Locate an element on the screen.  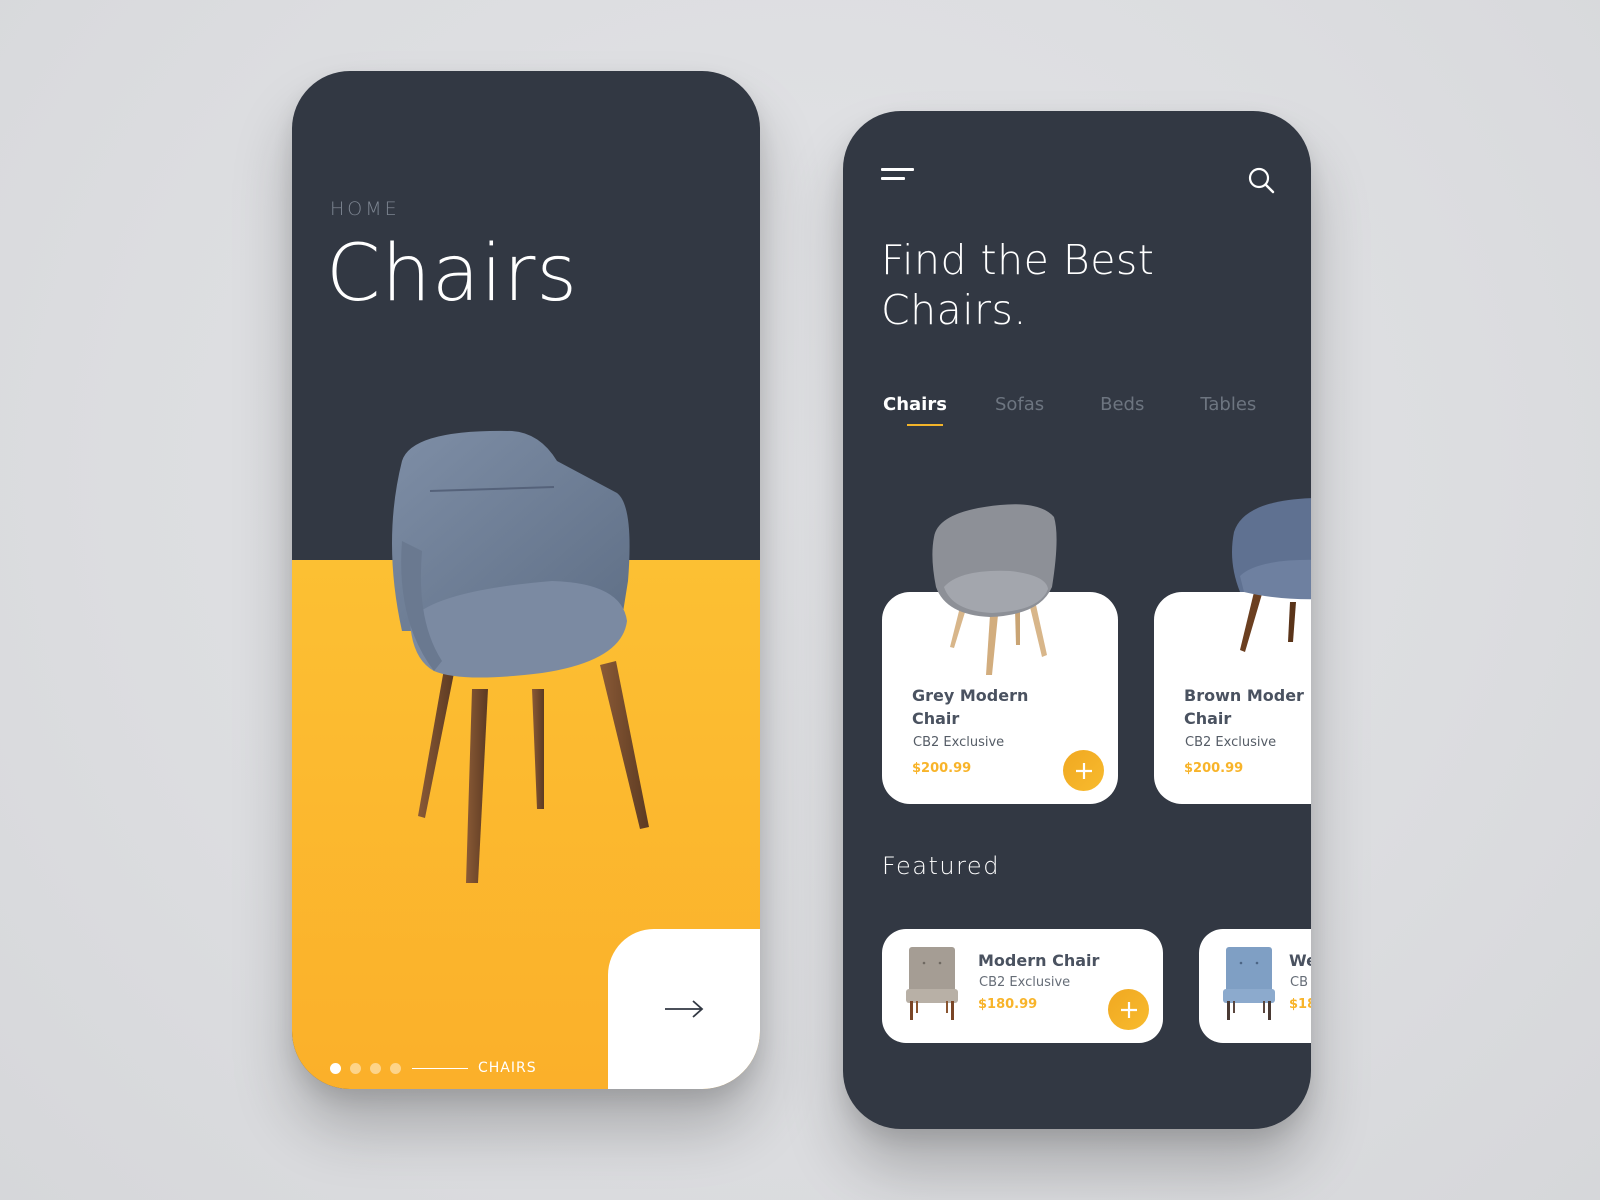
next-button is located at coordinates (684, 1009).